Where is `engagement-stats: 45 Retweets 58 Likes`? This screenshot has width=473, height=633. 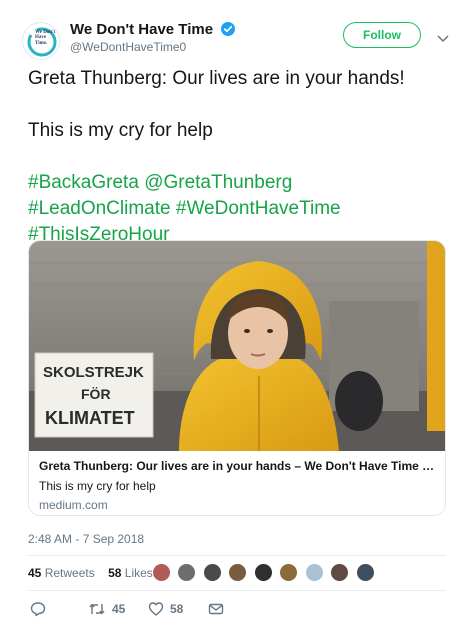 engagement-stats: 45 Retweets 58 Likes is located at coordinates (90, 573).